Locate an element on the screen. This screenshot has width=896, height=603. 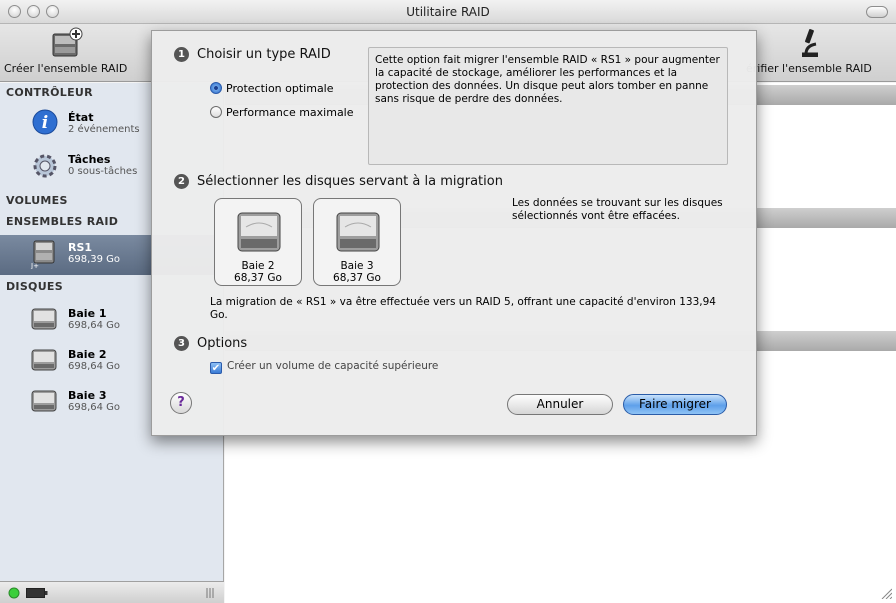
migrate-button: Faire migrer is located at coordinates (675, 404).